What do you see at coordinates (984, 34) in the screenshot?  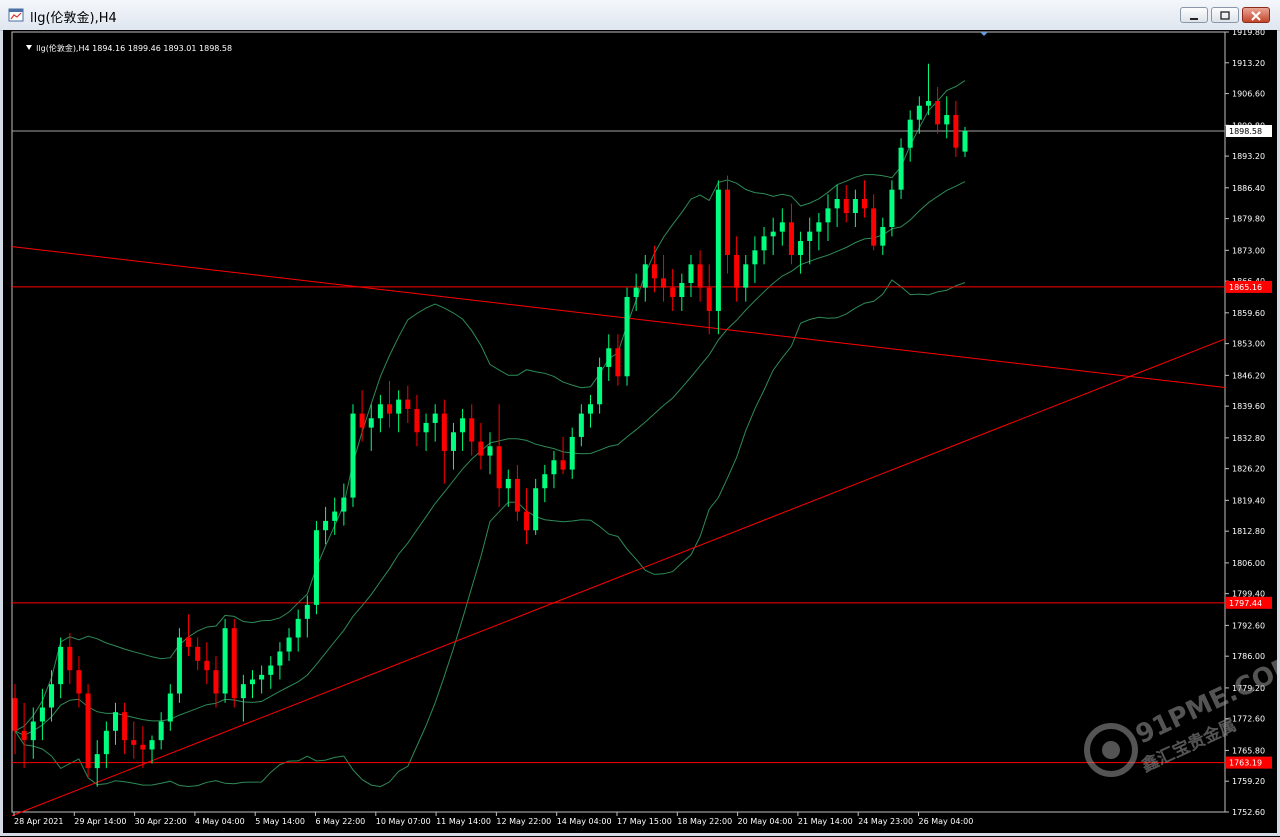 I see `shift-marker-icon` at bounding box center [984, 34].